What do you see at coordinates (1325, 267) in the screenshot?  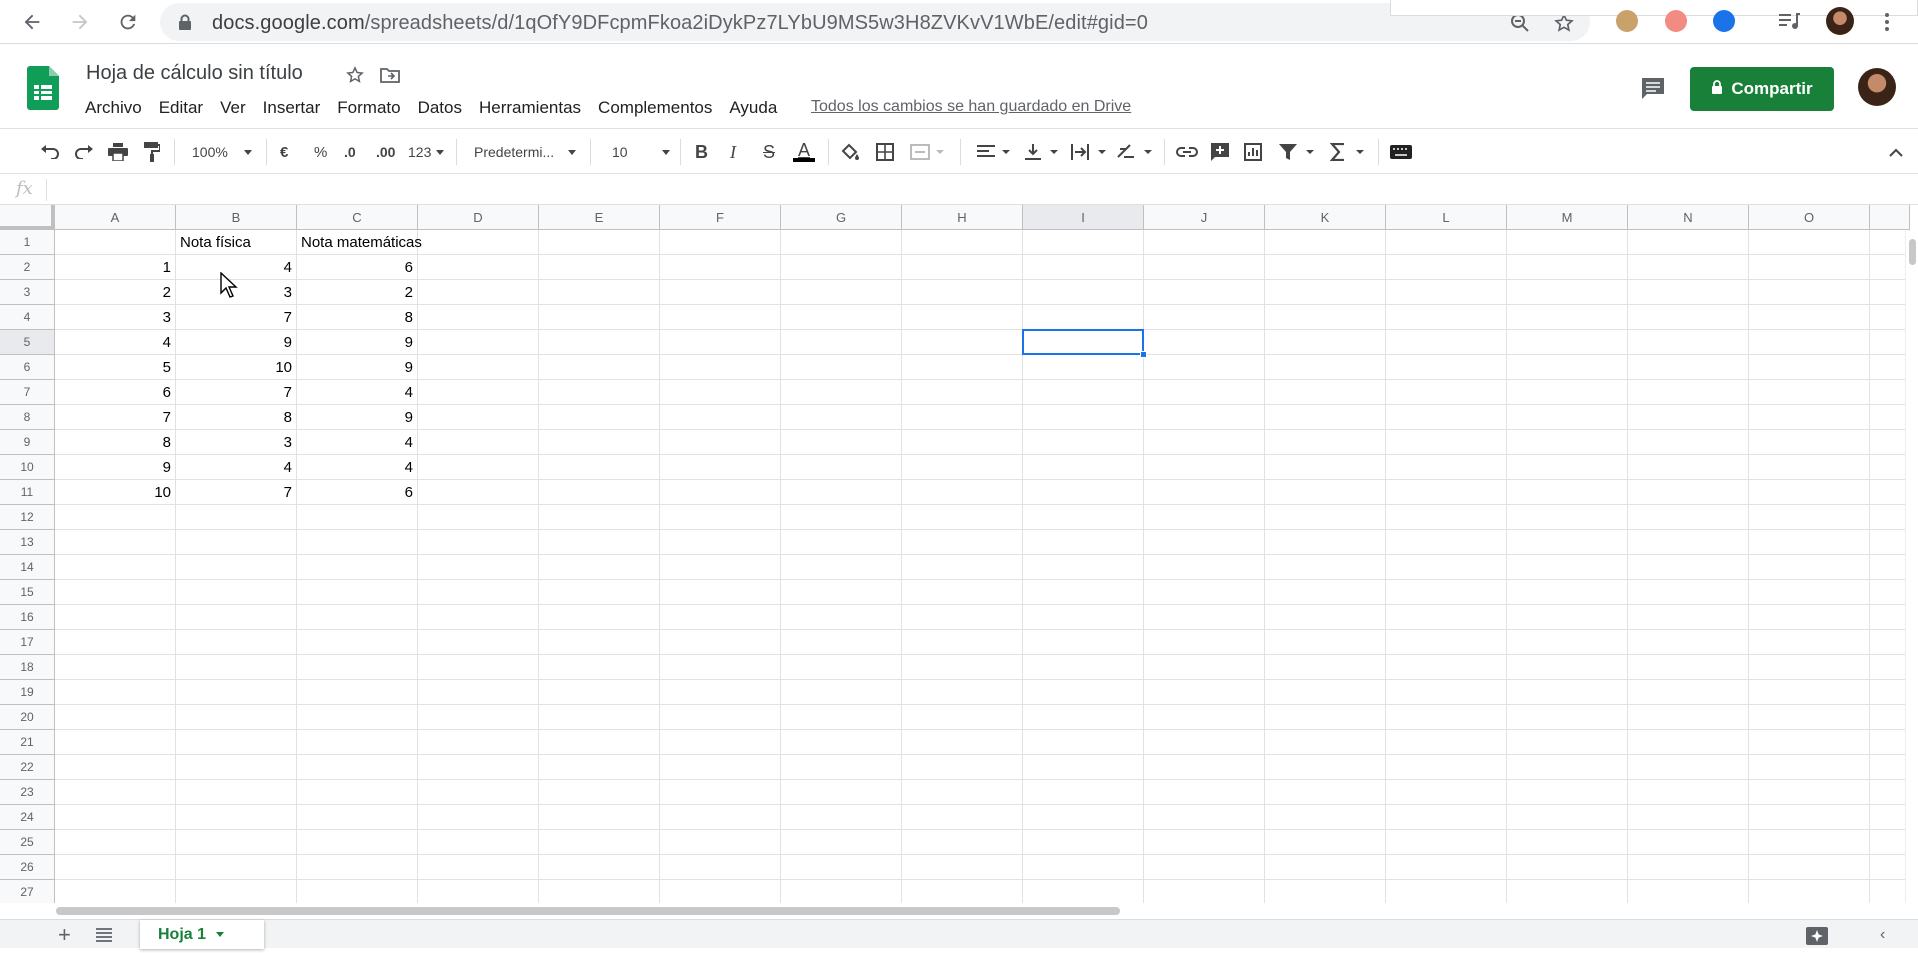 I see `cell-k2` at bounding box center [1325, 267].